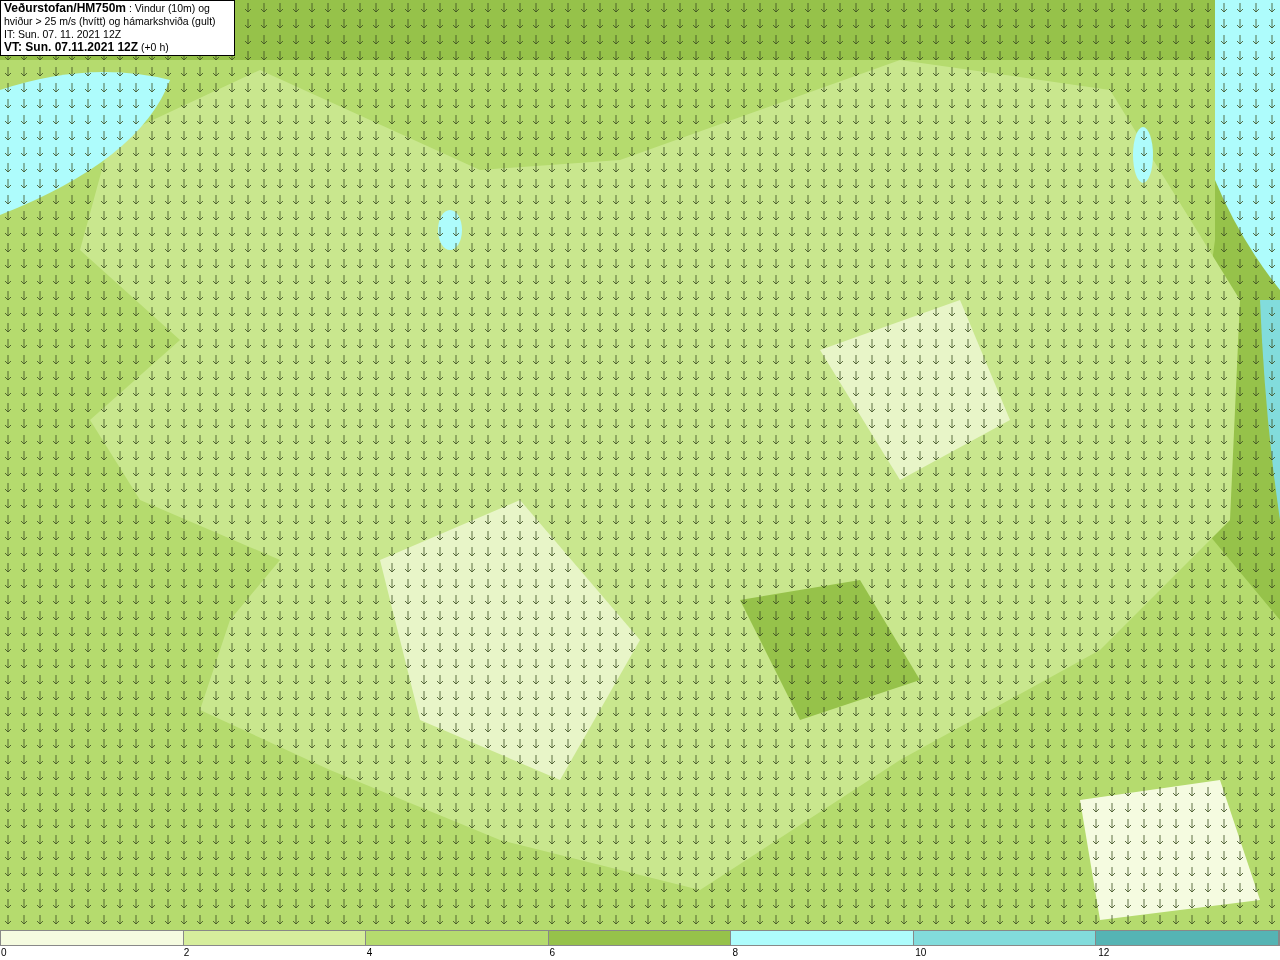  What do you see at coordinates (107, 8) in the screenshot?
I see `title-line: Veðurstofan/HM750m : Vindur (10m) og` at bounding box center [107, 8].